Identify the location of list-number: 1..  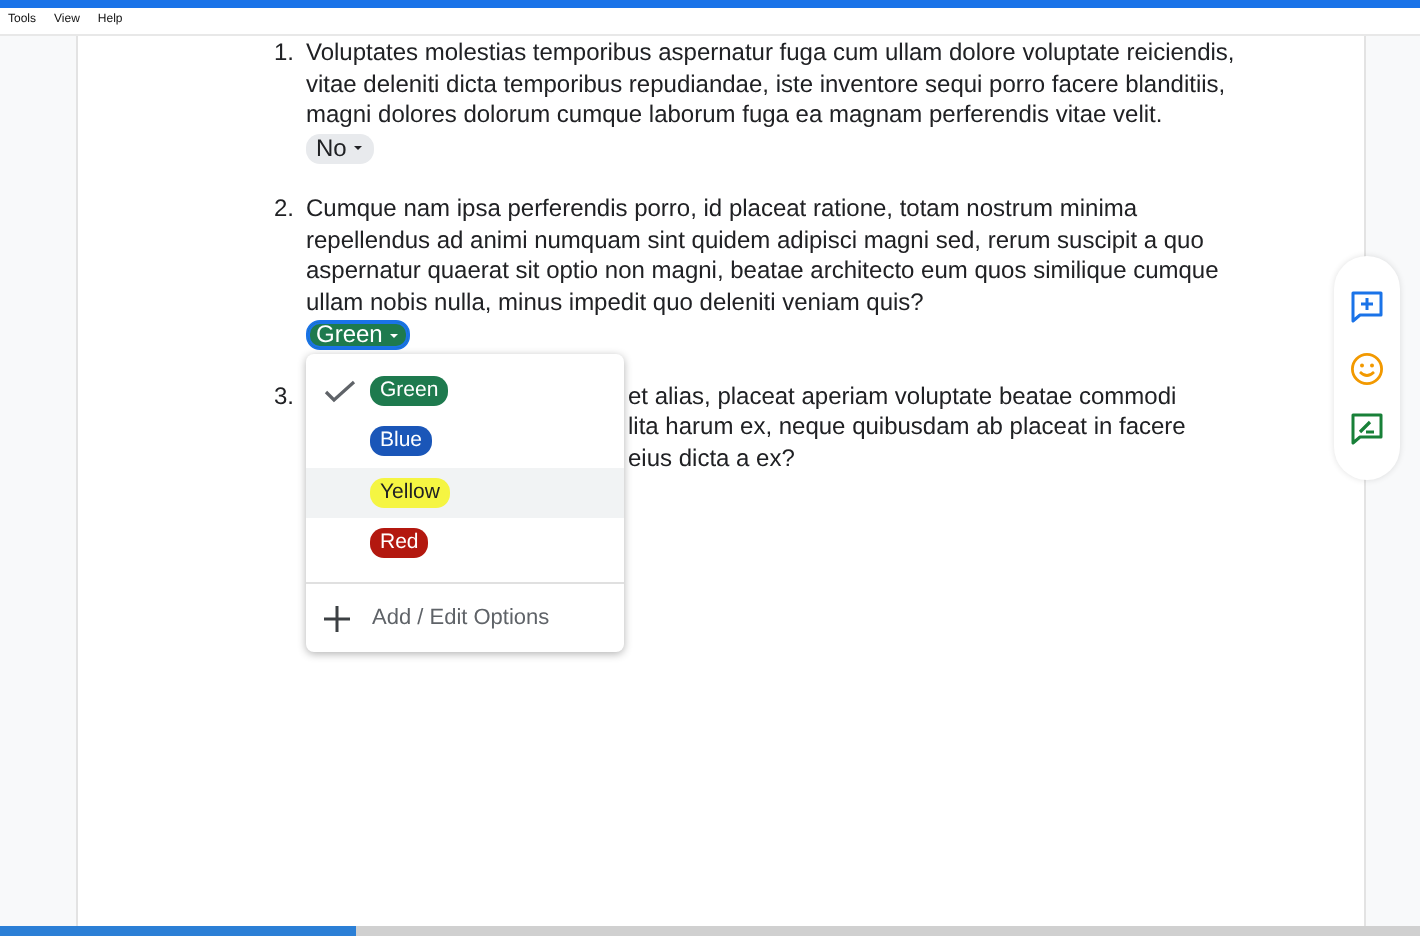
(282, 54).